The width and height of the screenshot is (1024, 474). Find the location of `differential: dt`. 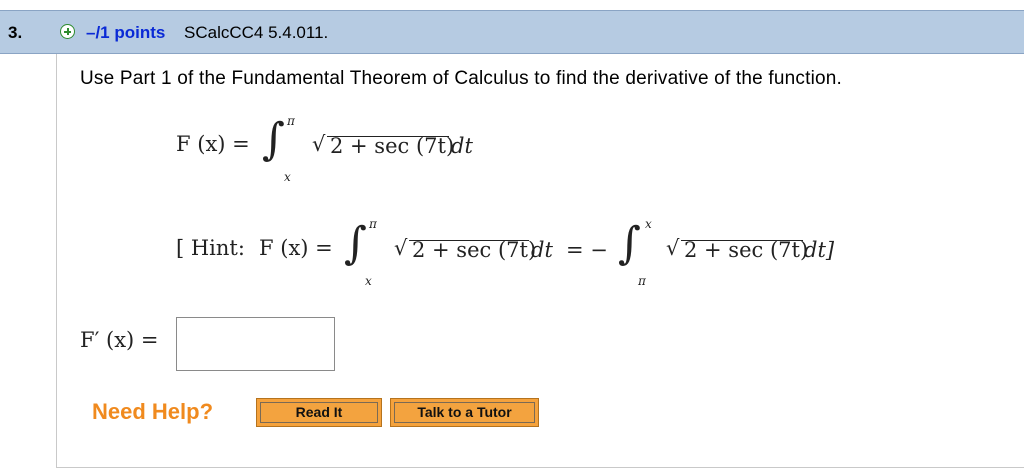

differential: dt is located at coordinates (462, 146).